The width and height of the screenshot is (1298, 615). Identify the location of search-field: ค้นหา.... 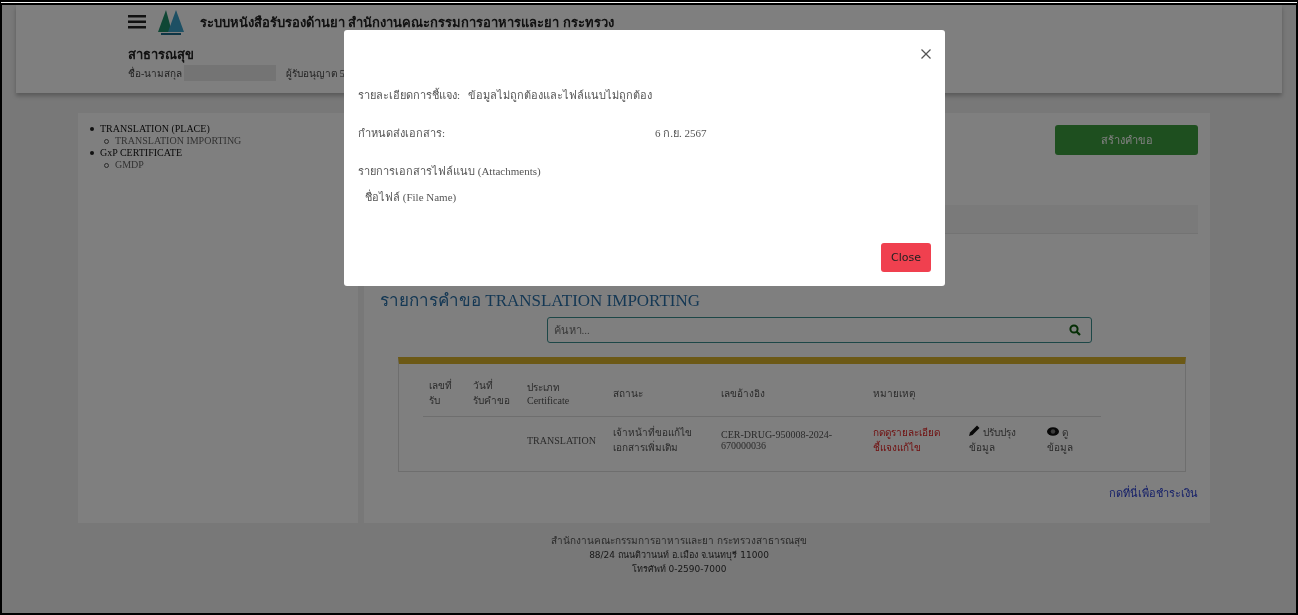
(819, 330).